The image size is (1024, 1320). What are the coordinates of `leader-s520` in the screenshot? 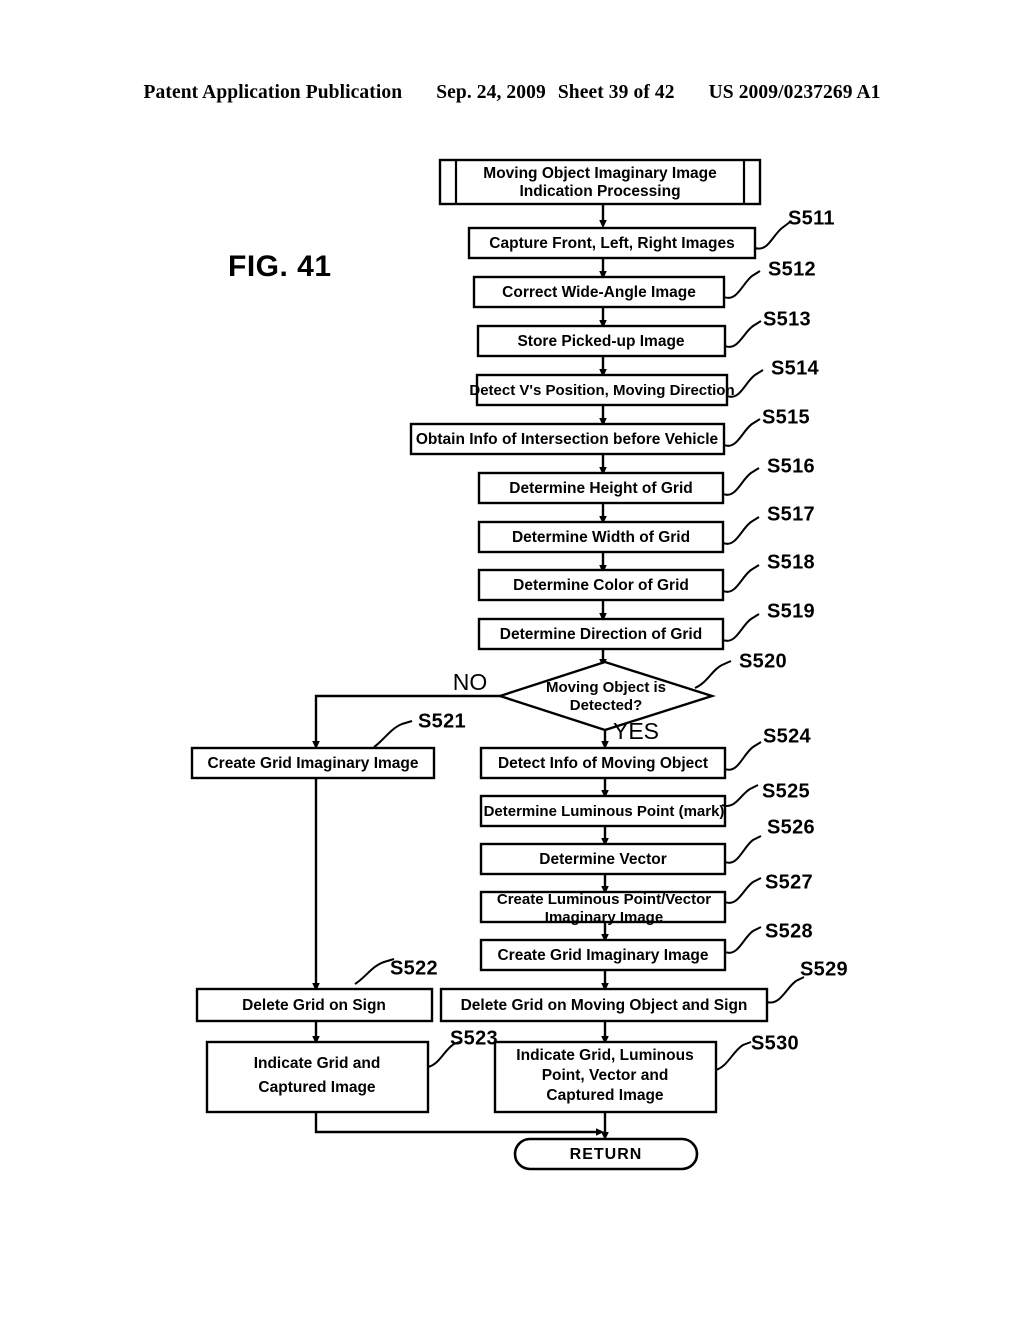 It's located at (713, 674).